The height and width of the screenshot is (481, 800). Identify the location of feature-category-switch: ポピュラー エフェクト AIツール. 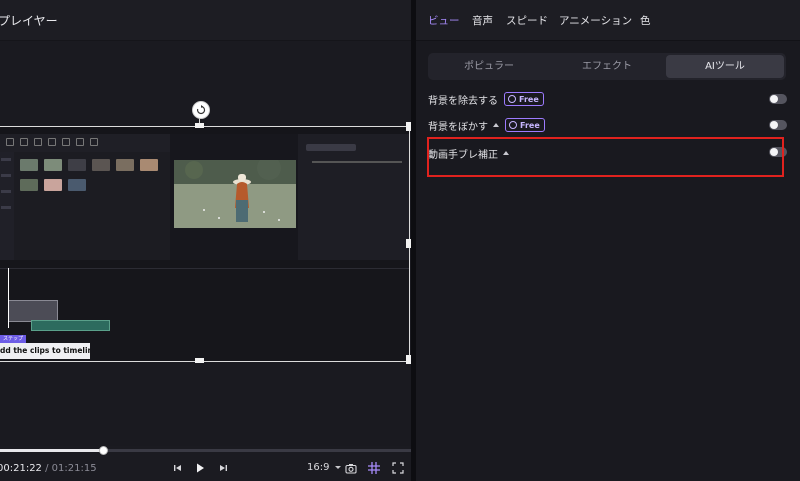
(607, 66).